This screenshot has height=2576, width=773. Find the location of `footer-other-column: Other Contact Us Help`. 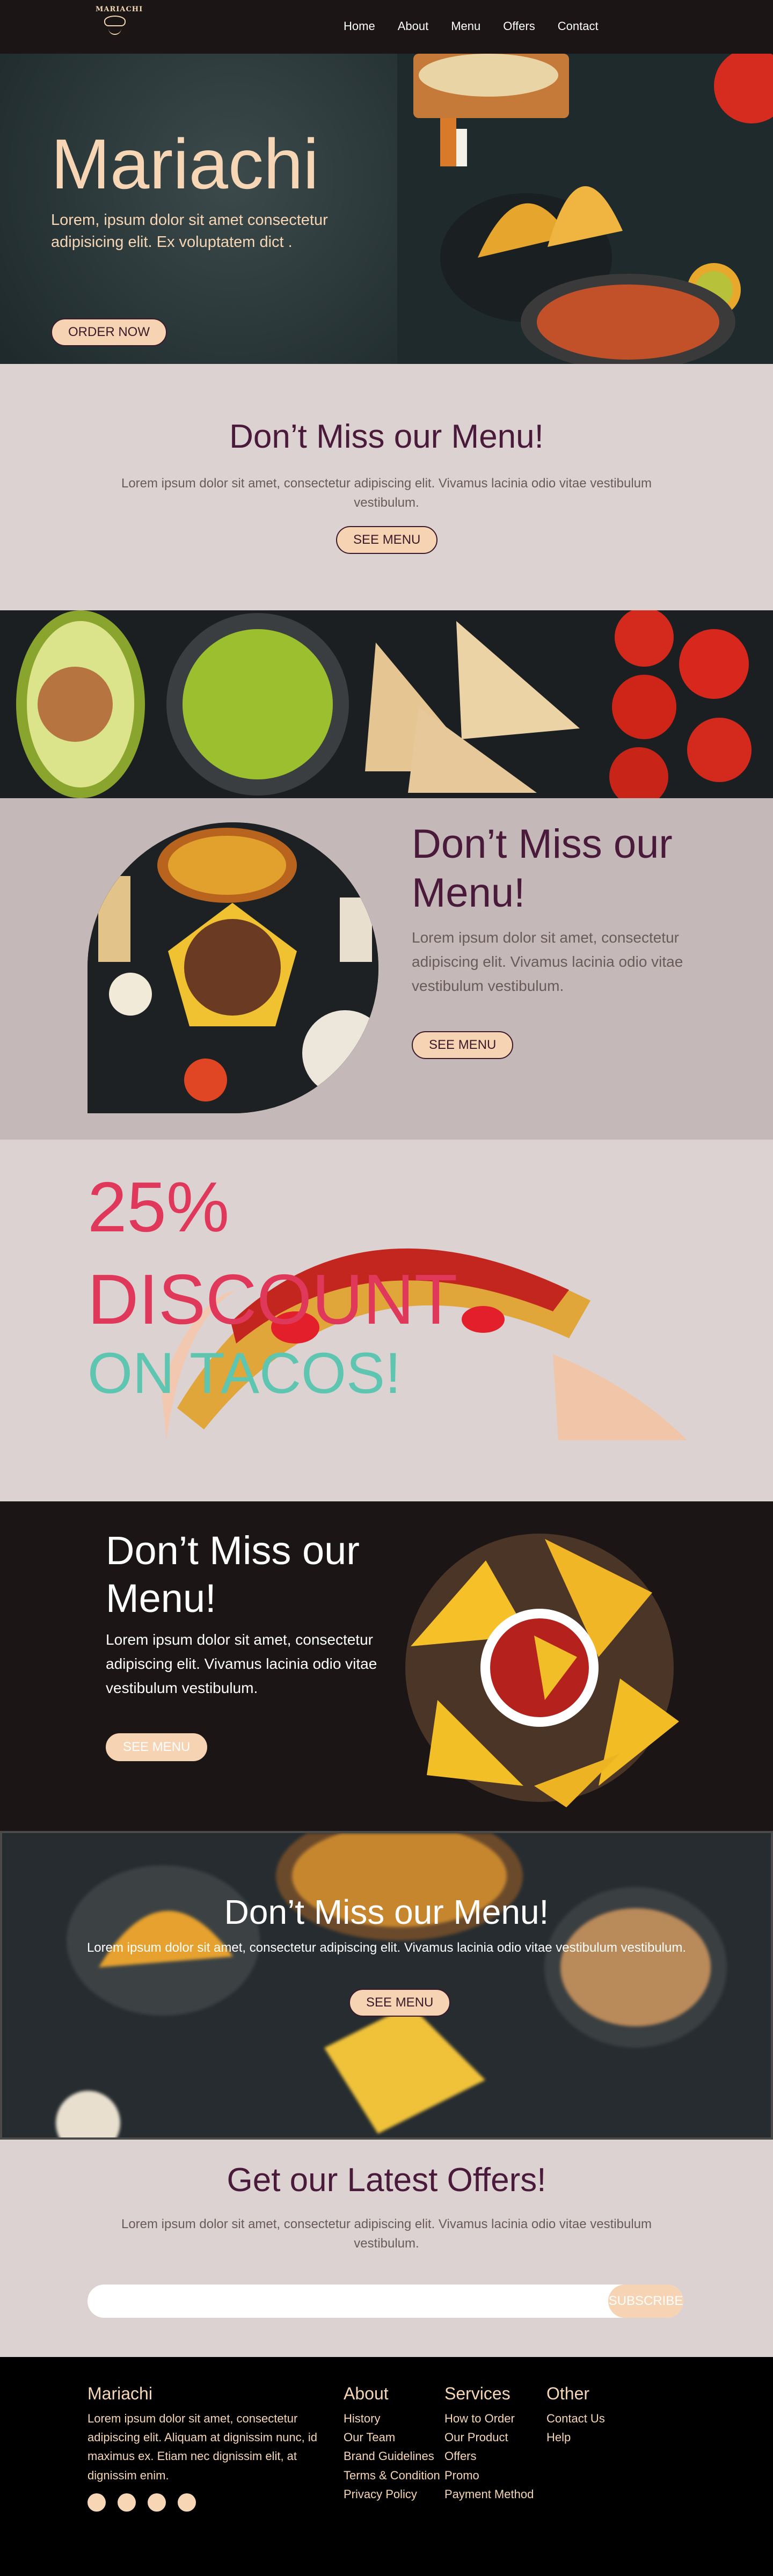

footer-other-column: Other Contact Us Help is located at coordinates (575, 2415).